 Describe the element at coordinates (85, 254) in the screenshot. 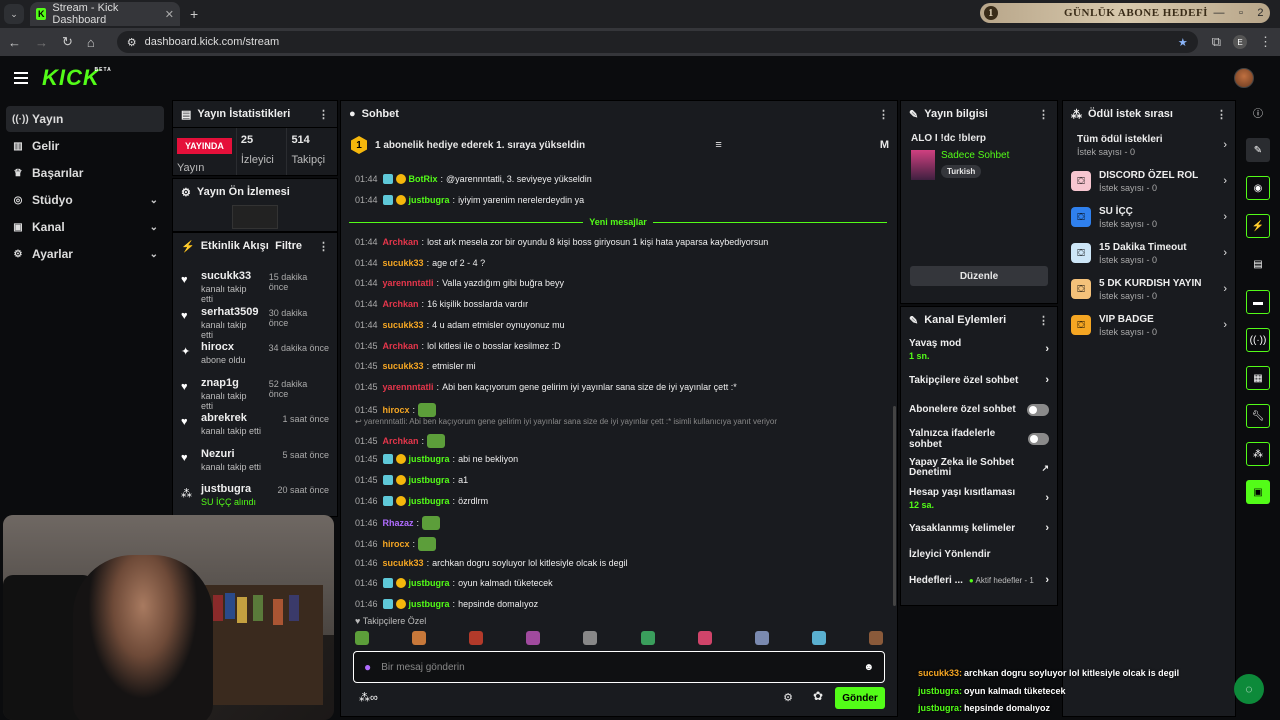

I see `sidebar-item-ayarlar: ⚙ Ayarlar ⌄` at that location.